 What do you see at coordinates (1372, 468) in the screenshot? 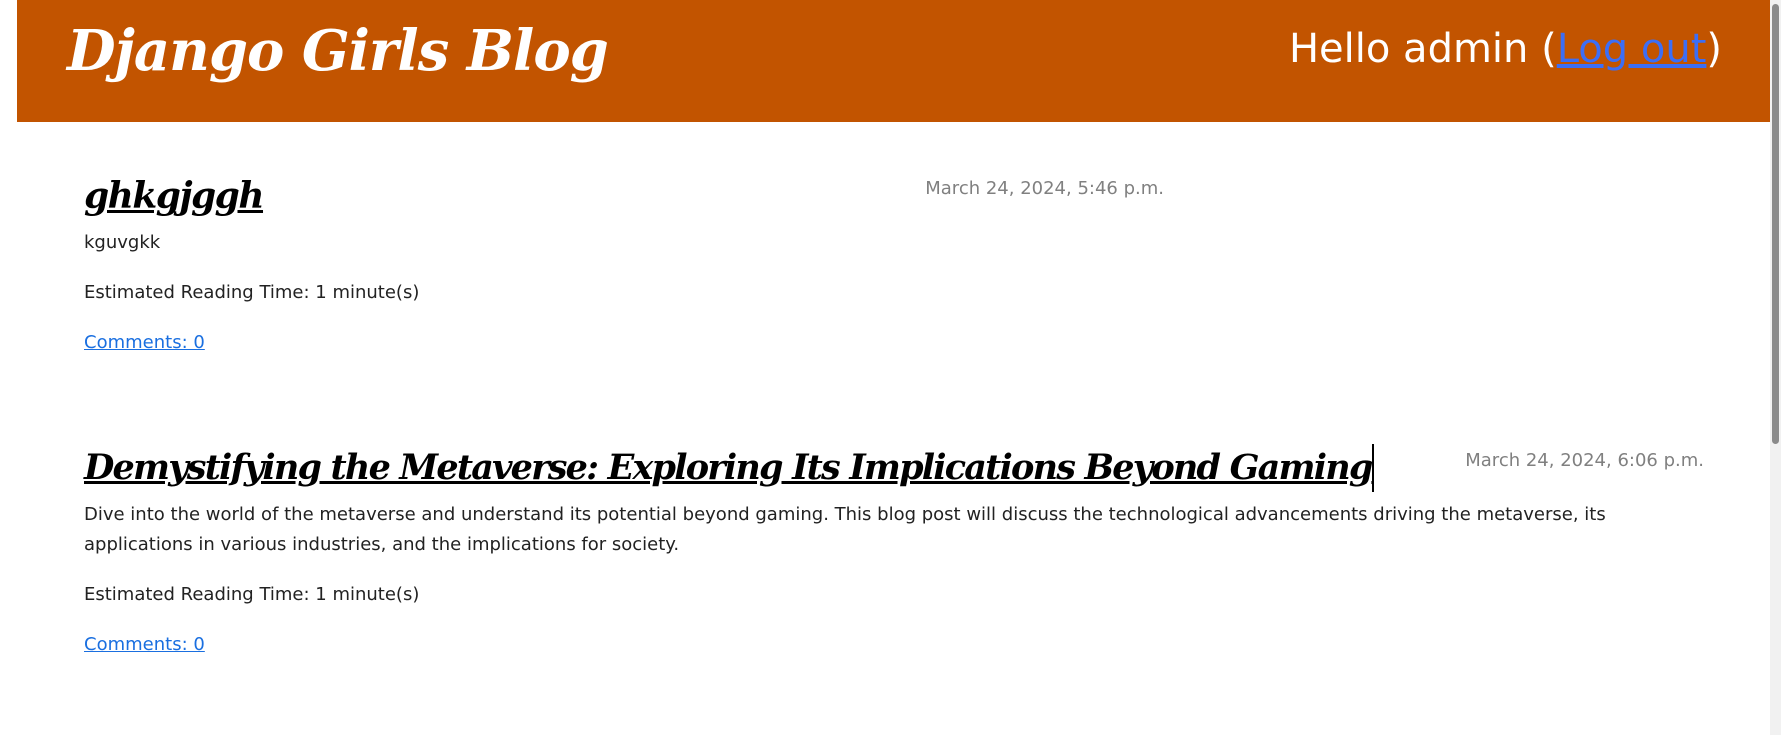
I see `text-cursor` at bounding box center [1372, 468].